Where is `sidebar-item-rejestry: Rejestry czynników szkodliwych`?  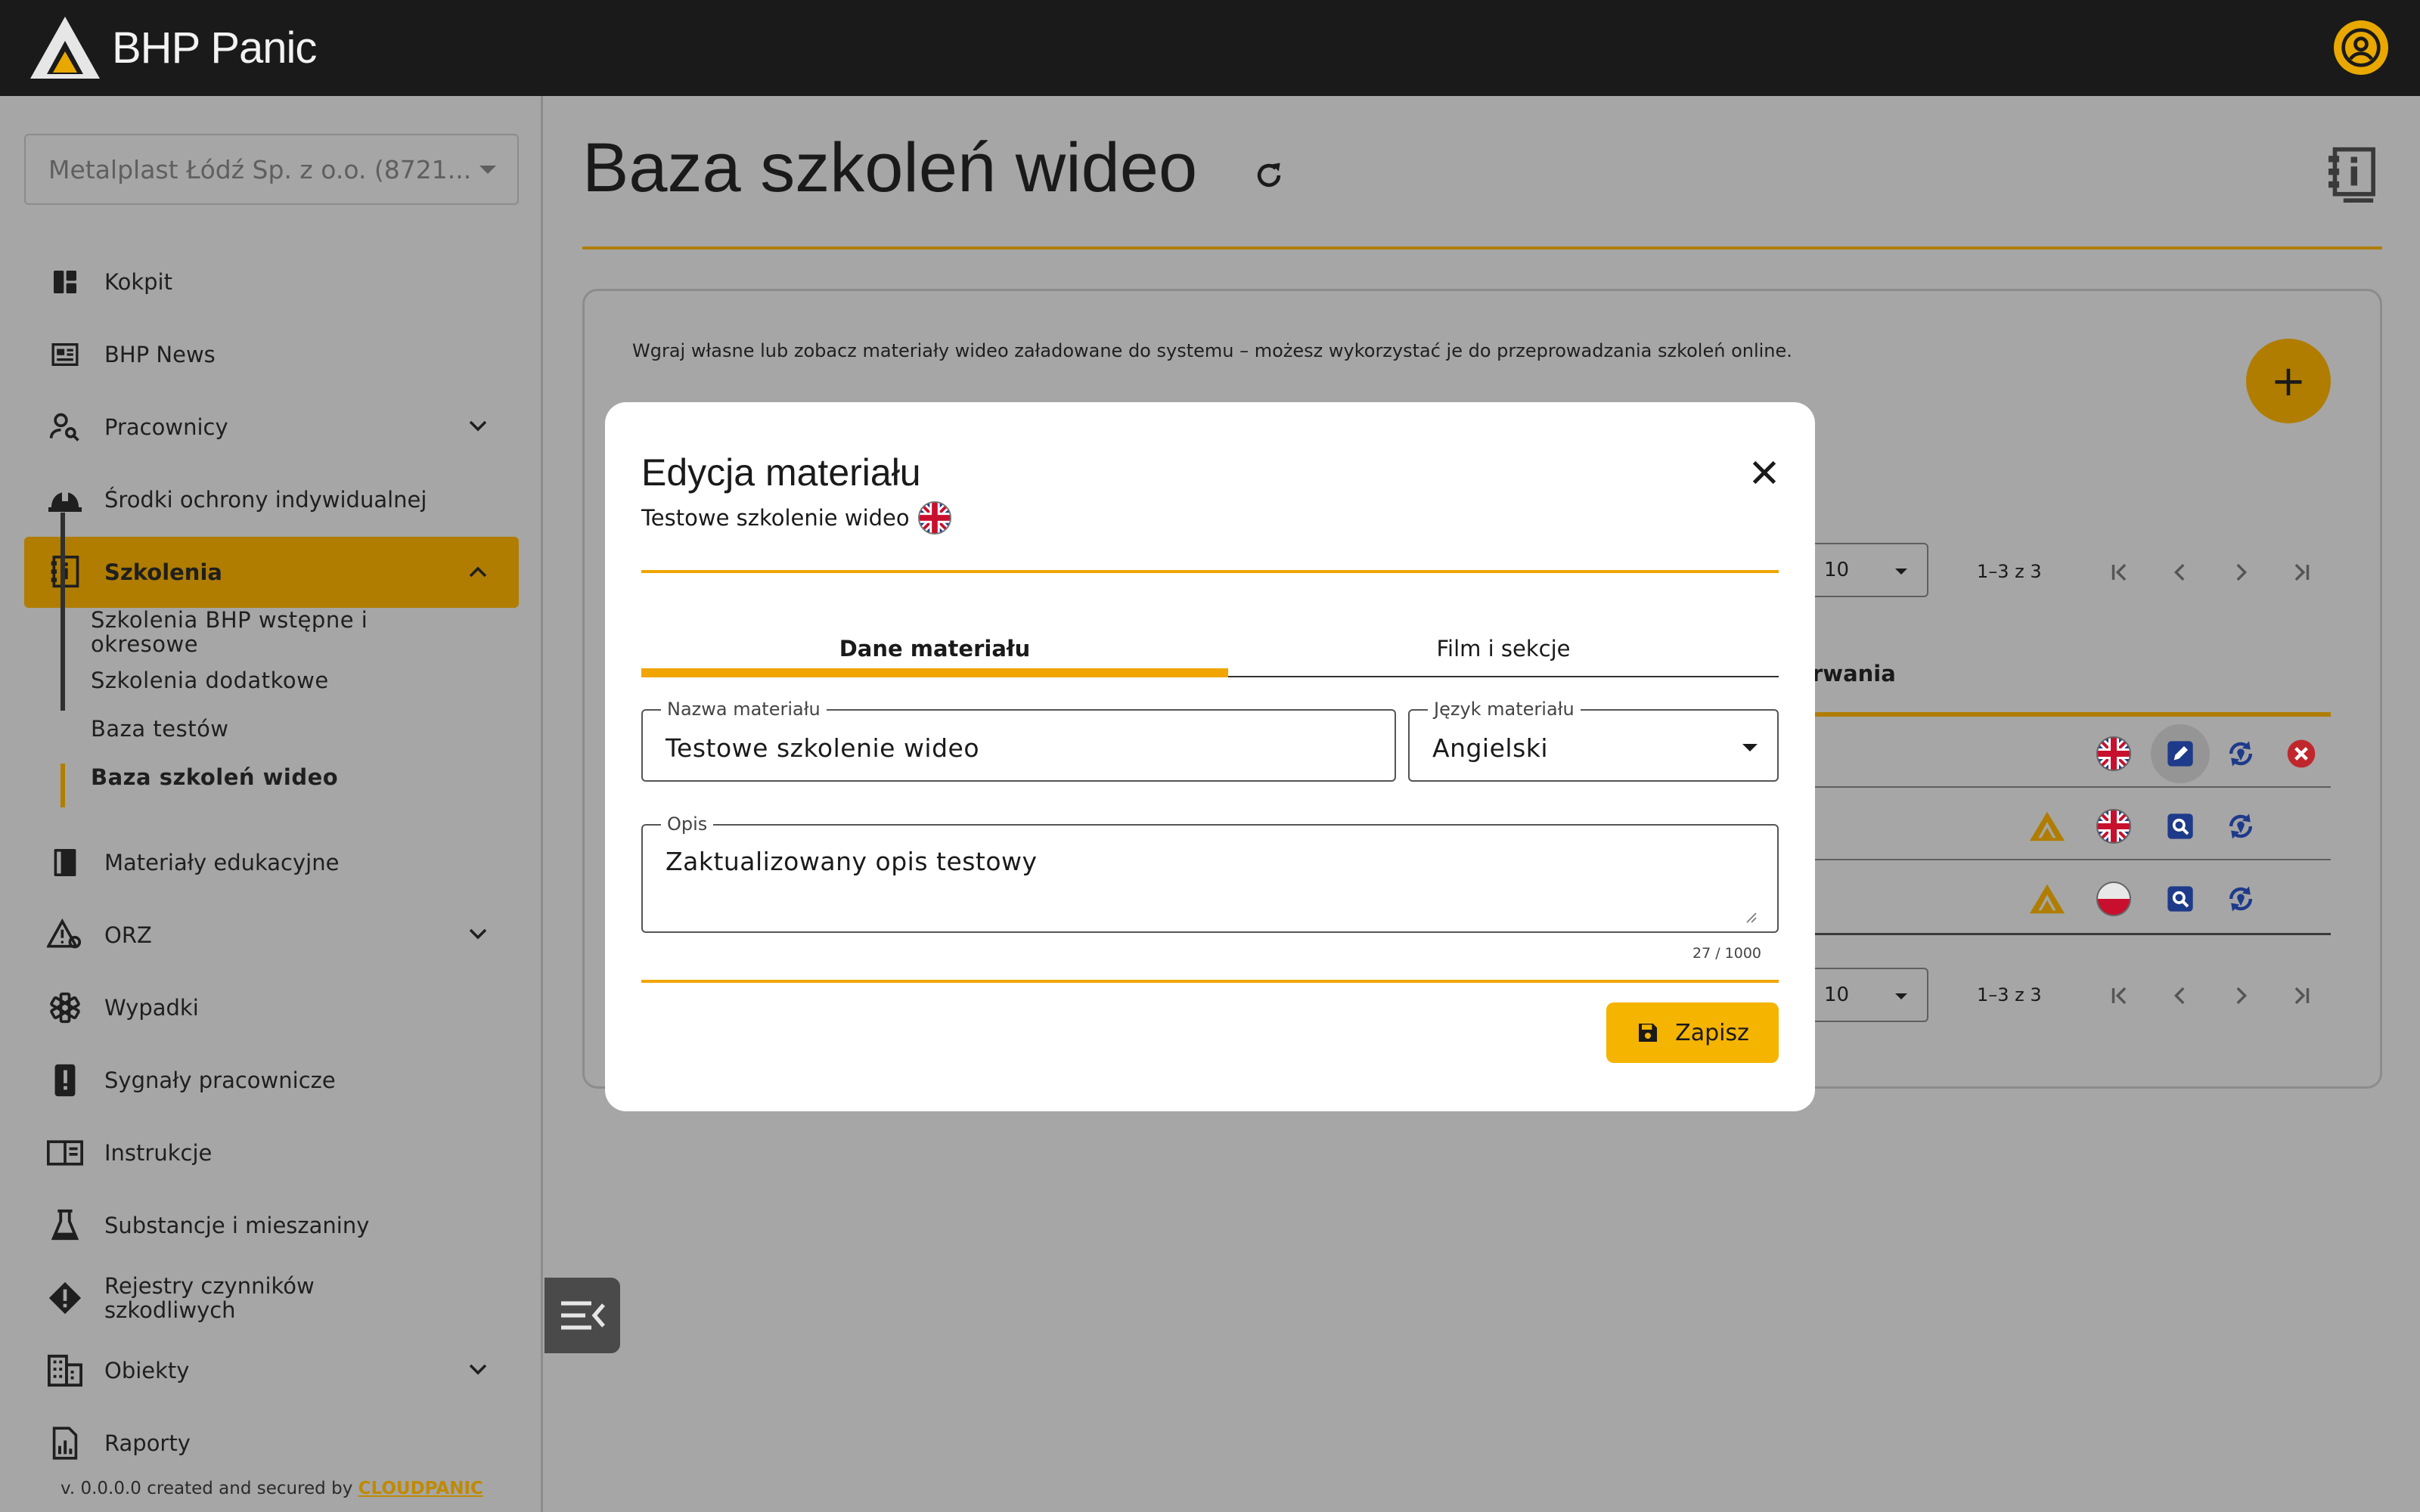 sidebar-item-rejestry: Rejestry czynników szkodliwych is located at coordinates (271, 1298).